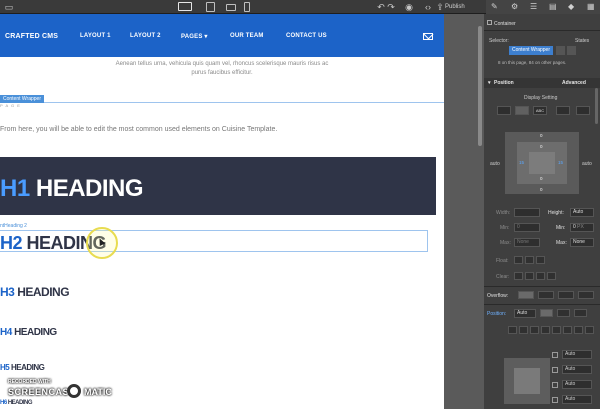 The height and width of the screenshot is (409, 600). What do you see at coordinates (534, 330) in the screenshot?
I see `align-top-right-icon` at bounding box center [534, 330].